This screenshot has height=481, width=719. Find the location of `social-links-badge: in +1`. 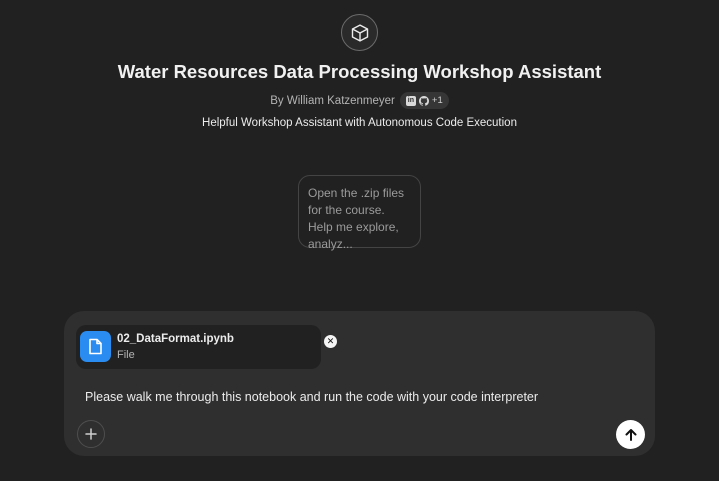

social-links-badge: in +1 is located at coordinates (424, 100).